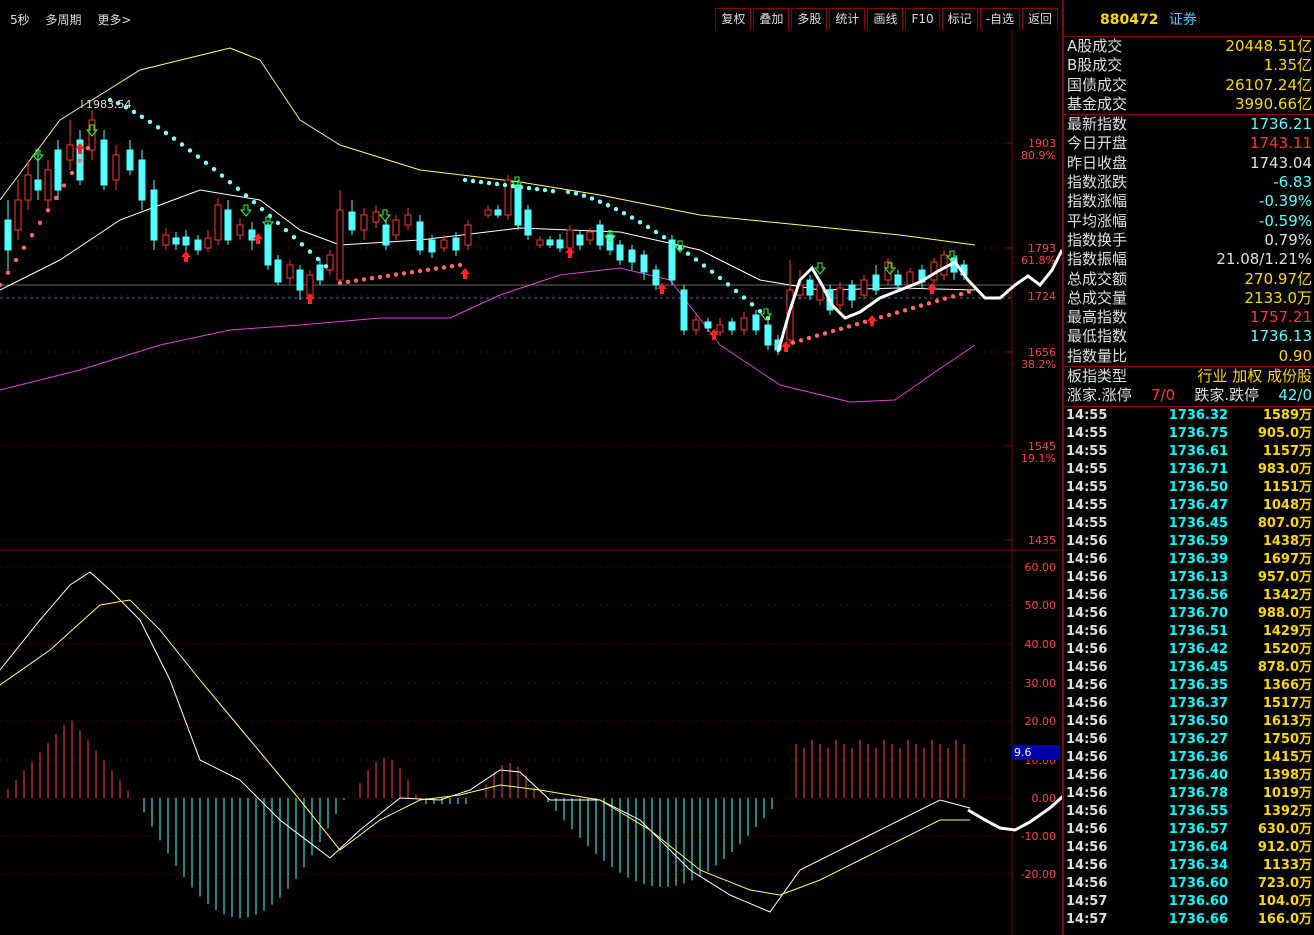  I want to click on tick-volume: 1415万, so click(1287, 757).